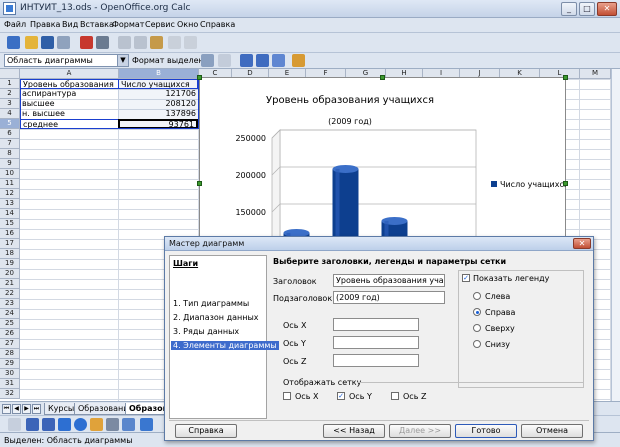 The width and height of the screenshot is (620, 447). I want to click on row-header-19: 19, so click(10, 264).